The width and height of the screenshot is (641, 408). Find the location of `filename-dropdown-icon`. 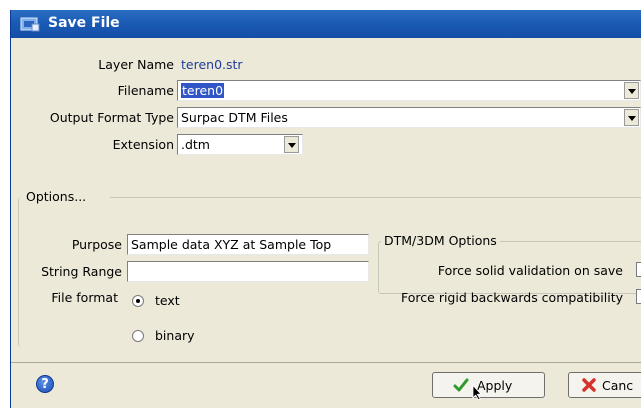

filename-dropdown-icon is located at coordinates (631, 90).